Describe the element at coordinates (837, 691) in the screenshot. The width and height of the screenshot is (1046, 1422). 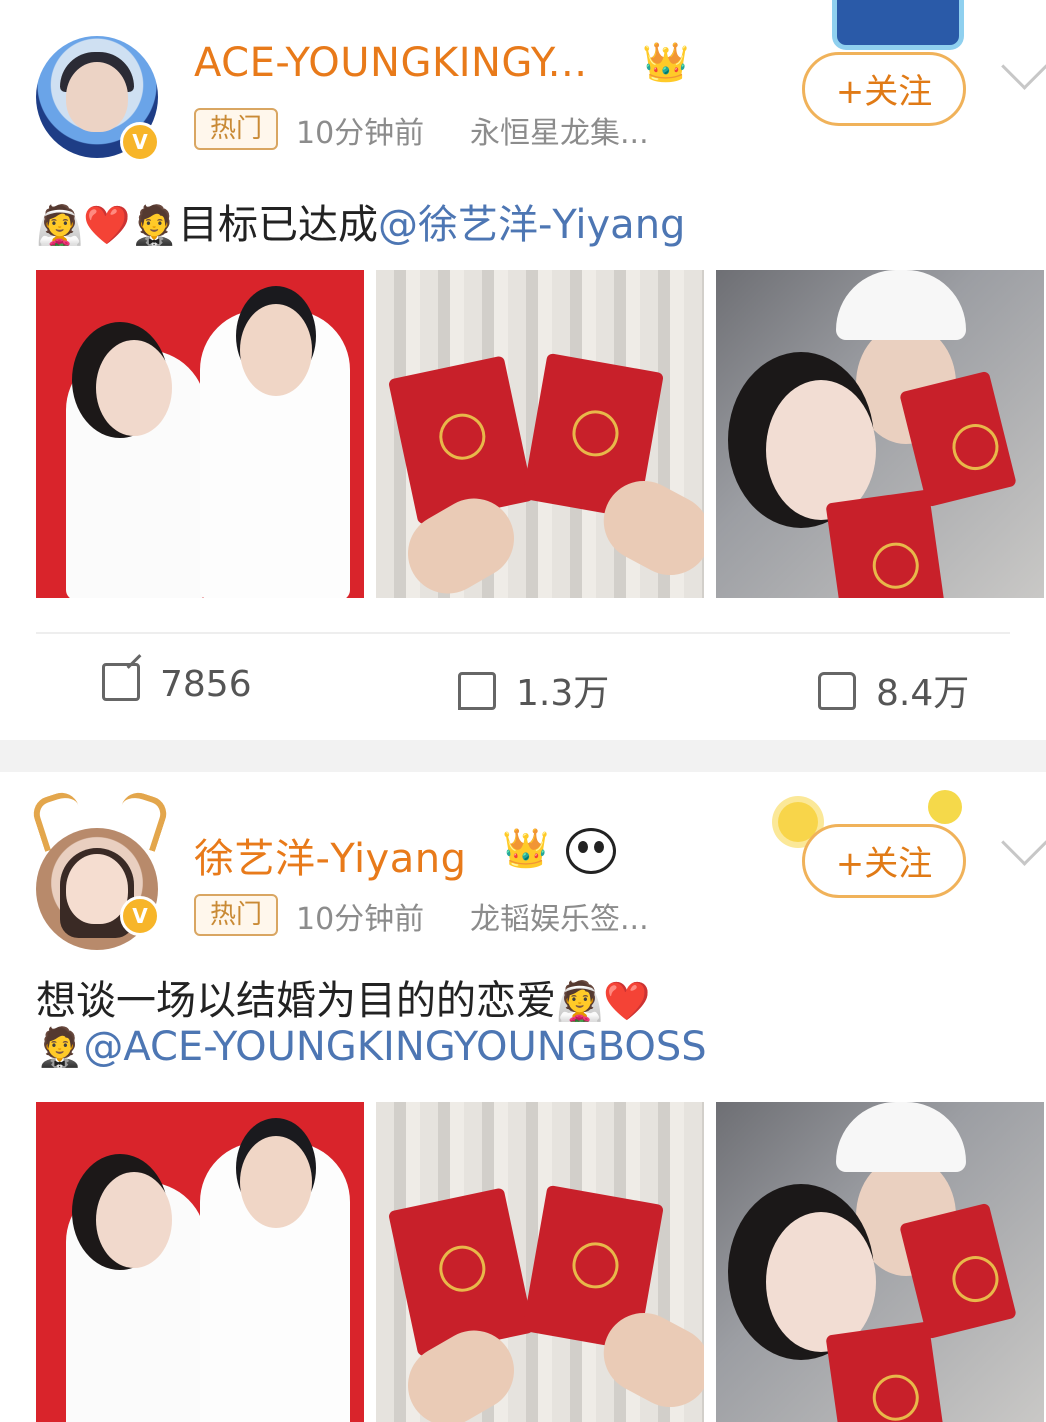
I see `like-icon` at that location.